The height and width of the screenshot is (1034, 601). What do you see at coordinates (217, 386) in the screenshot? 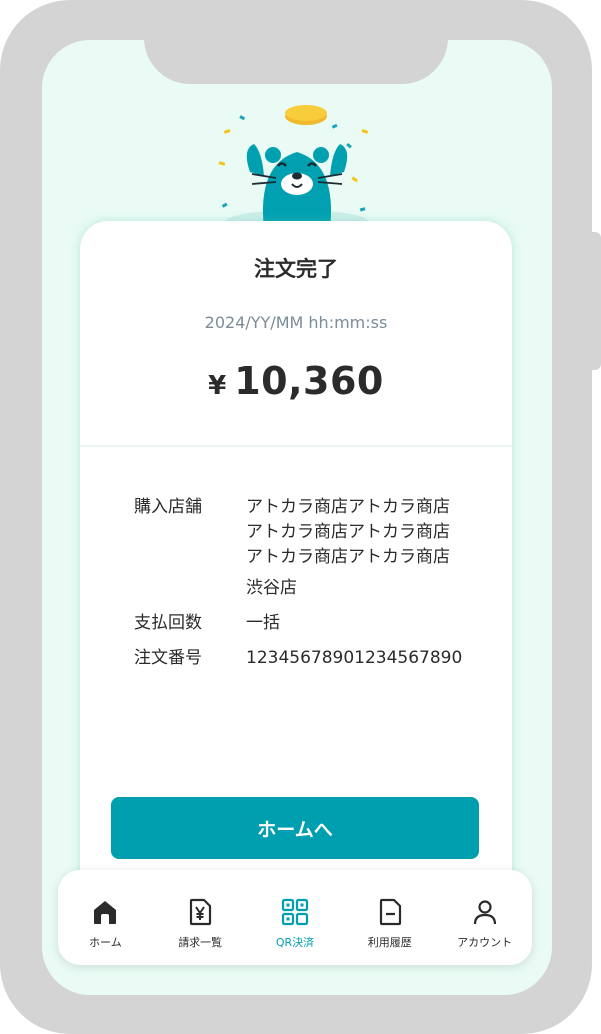
I see `currency-symbol: ¥` at bounding box center [217, 386].